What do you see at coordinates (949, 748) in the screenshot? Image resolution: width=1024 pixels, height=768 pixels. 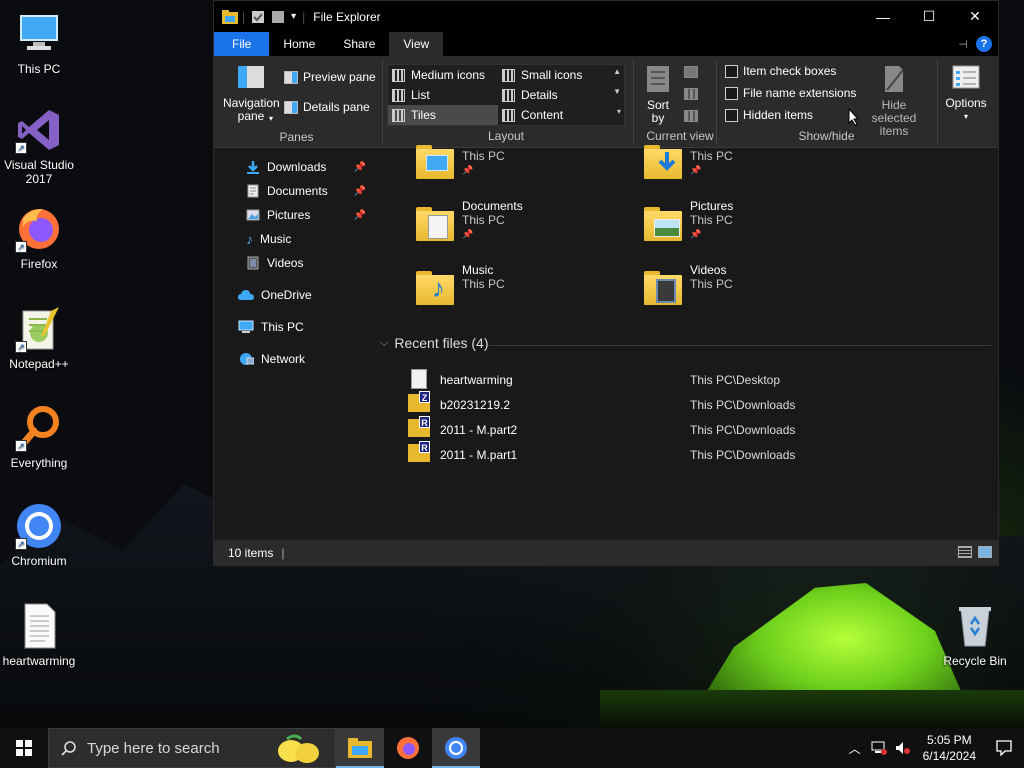 I see `taskbar-clock: 5:05 PM 6/14/2024` at bounding box center [949, 748].